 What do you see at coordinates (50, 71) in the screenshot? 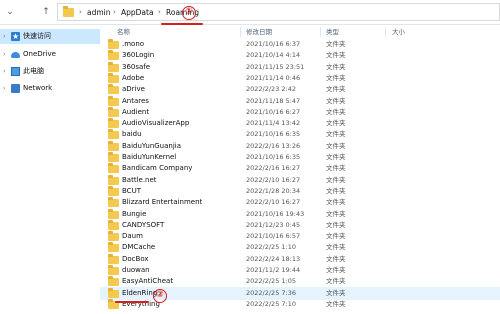
I see `sidebar-item-this-pc: › 此电脑` at bounding box center [50, 71].